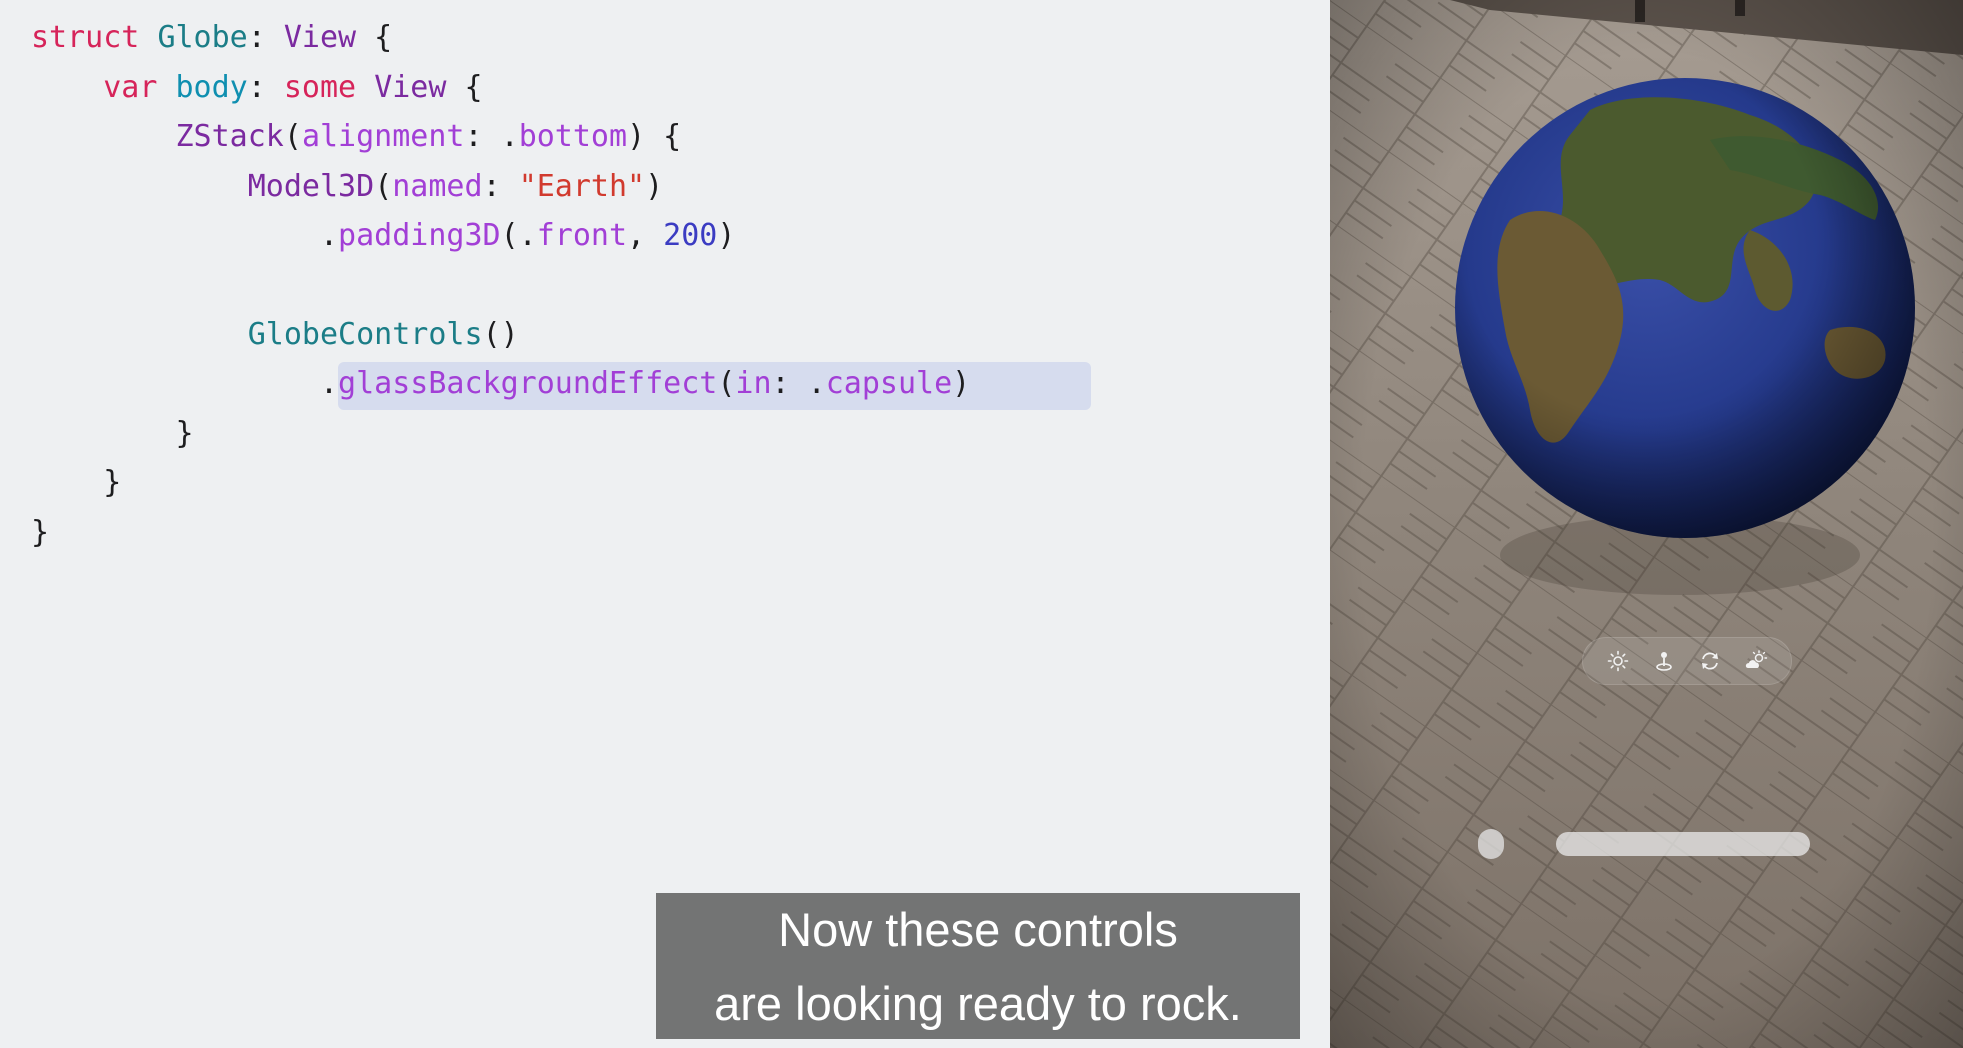 Image resolution: width=1963 pixels, height=1048 pixels. Describe the element at coordinates (130, 87) in the screenshot. I see `code-token: var` at that location.